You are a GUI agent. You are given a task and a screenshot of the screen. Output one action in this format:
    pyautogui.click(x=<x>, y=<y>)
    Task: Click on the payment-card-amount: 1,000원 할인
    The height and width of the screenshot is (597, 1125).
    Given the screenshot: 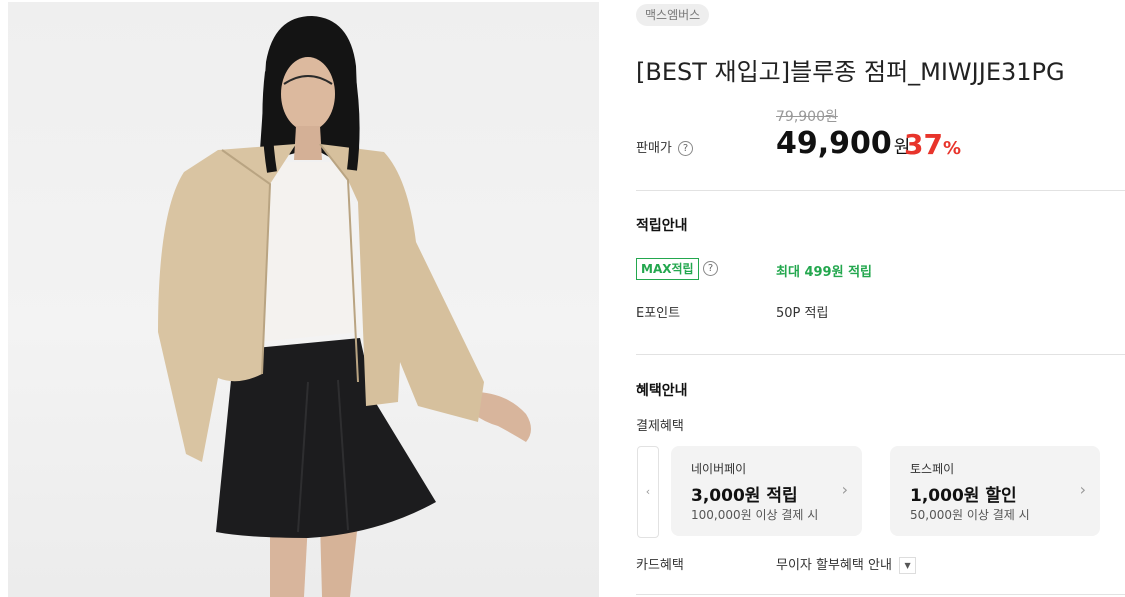 What is the action you would take?
    pyautogui.click(x=963, y=496)
    